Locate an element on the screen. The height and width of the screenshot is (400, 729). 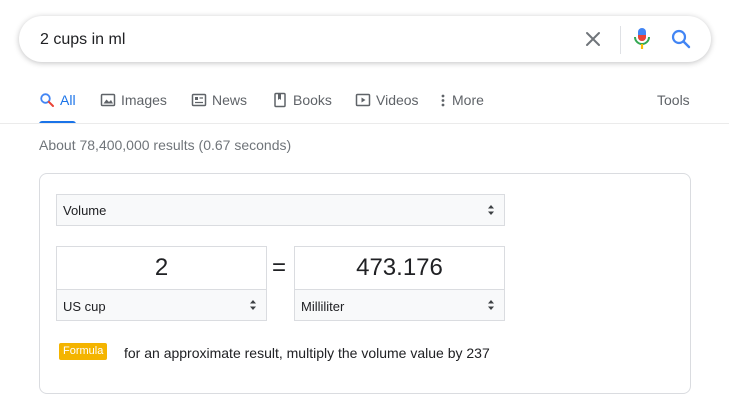
equals-sign: = is located at coordinates (279, 267).